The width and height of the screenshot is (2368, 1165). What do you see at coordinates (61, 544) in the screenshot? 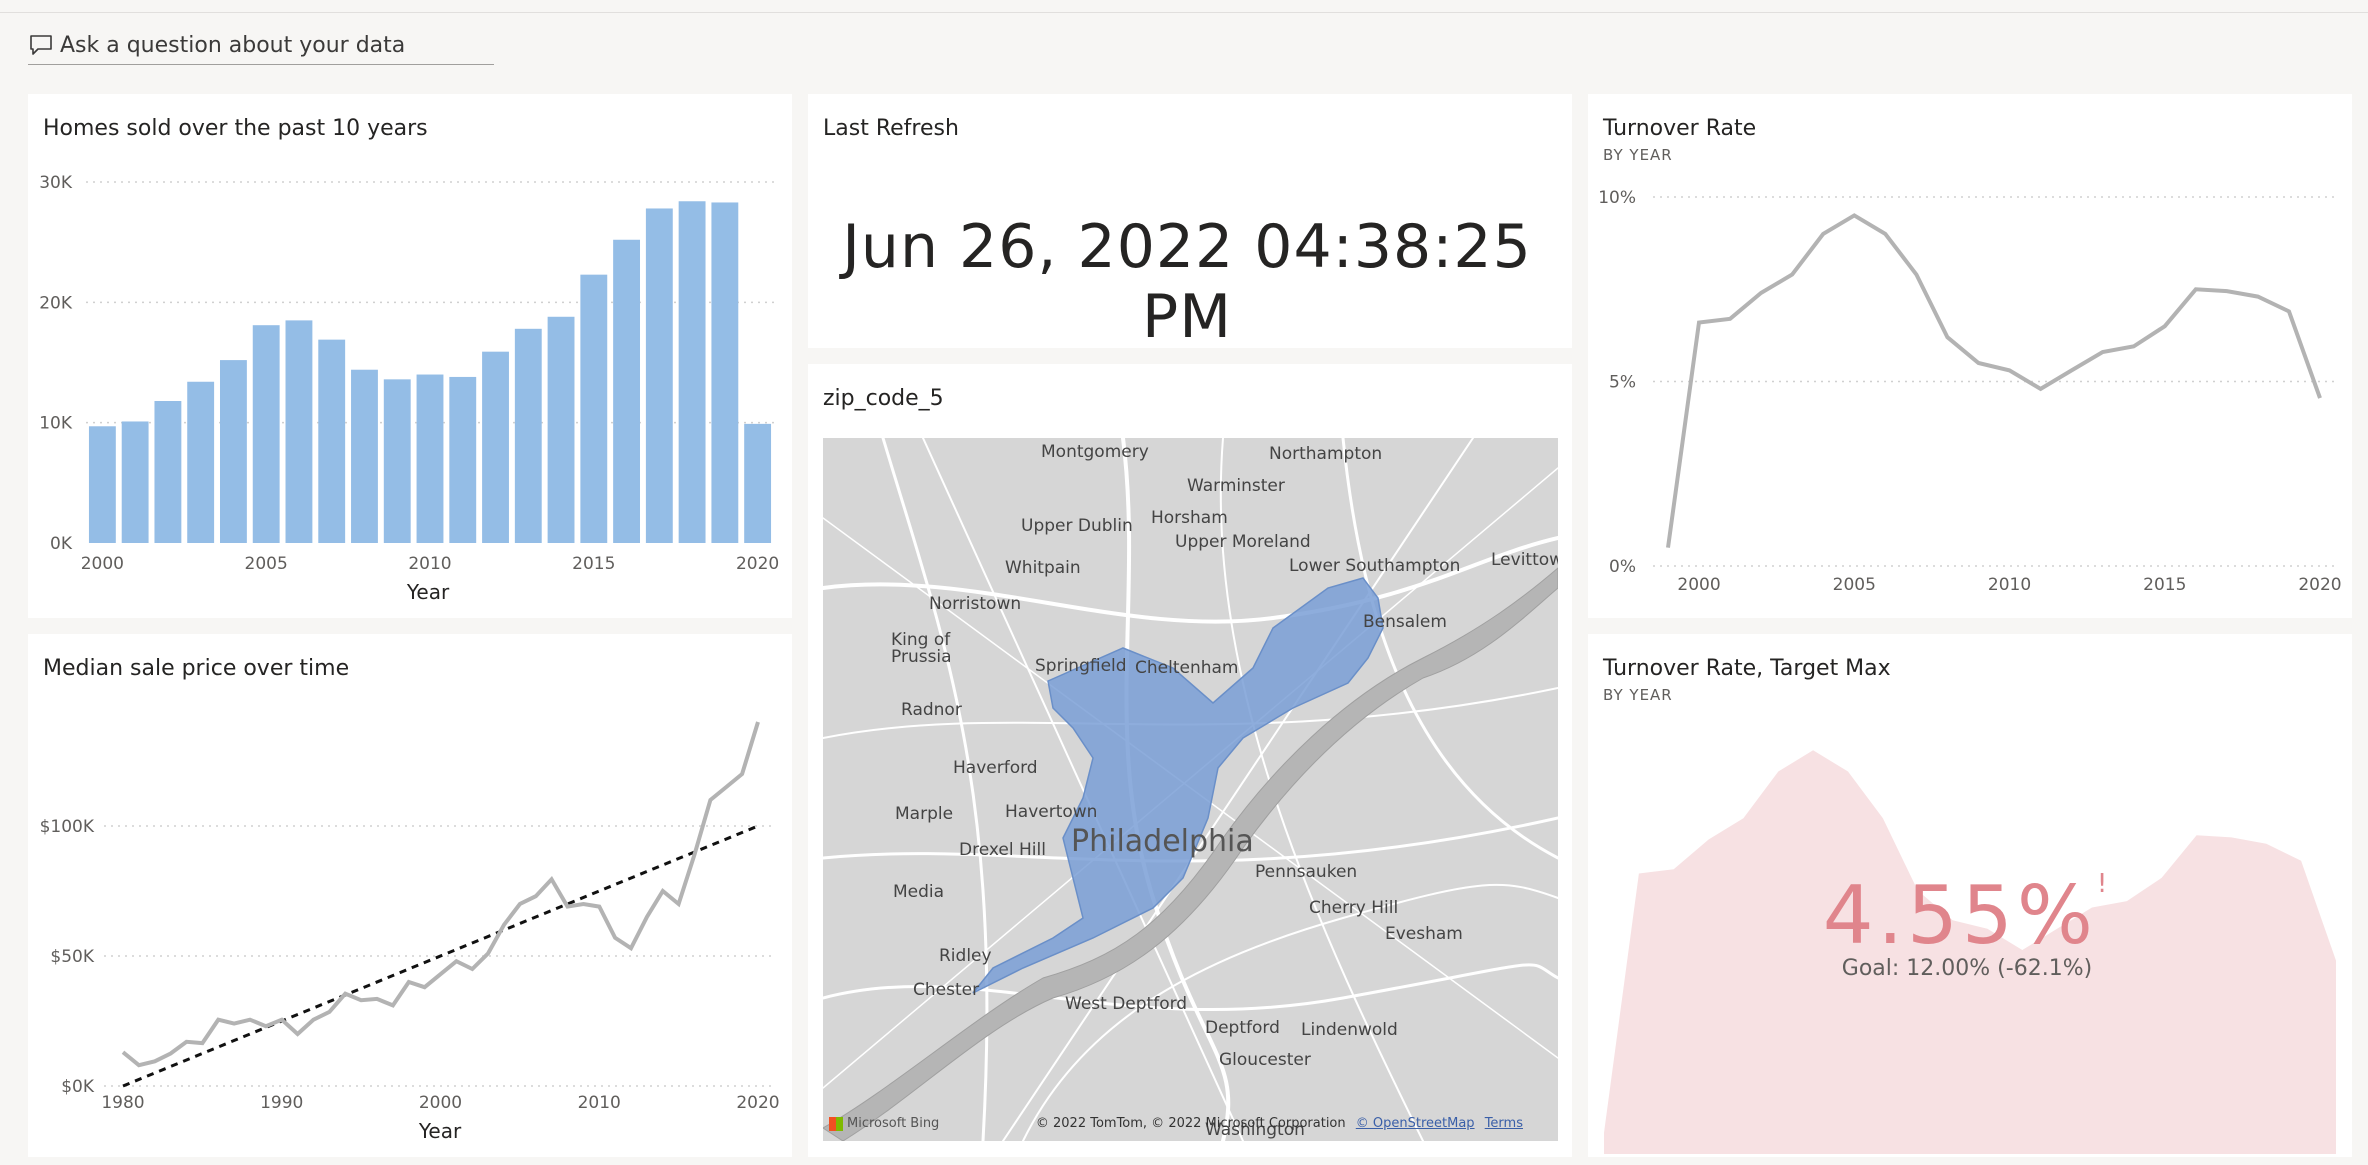
I see `y-tick-label: 0K` at bounding box center [61, 544].